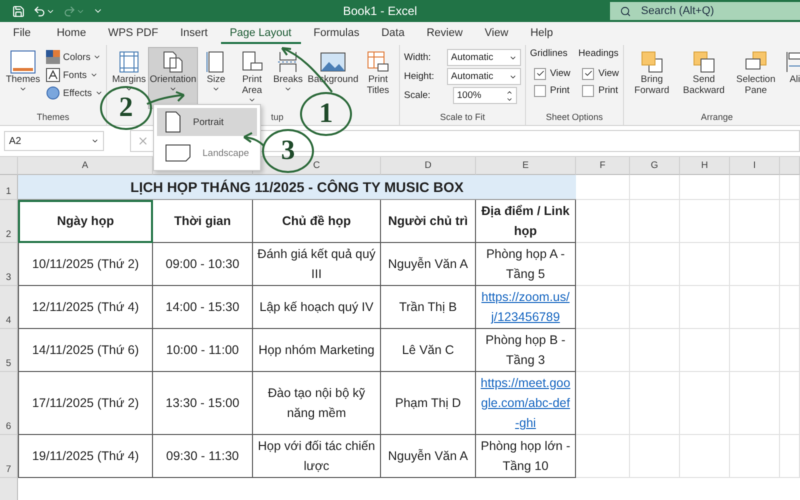 The width and height of the screenshot is (800, 500). I want to click on row-header: 6, so click(9, 403).